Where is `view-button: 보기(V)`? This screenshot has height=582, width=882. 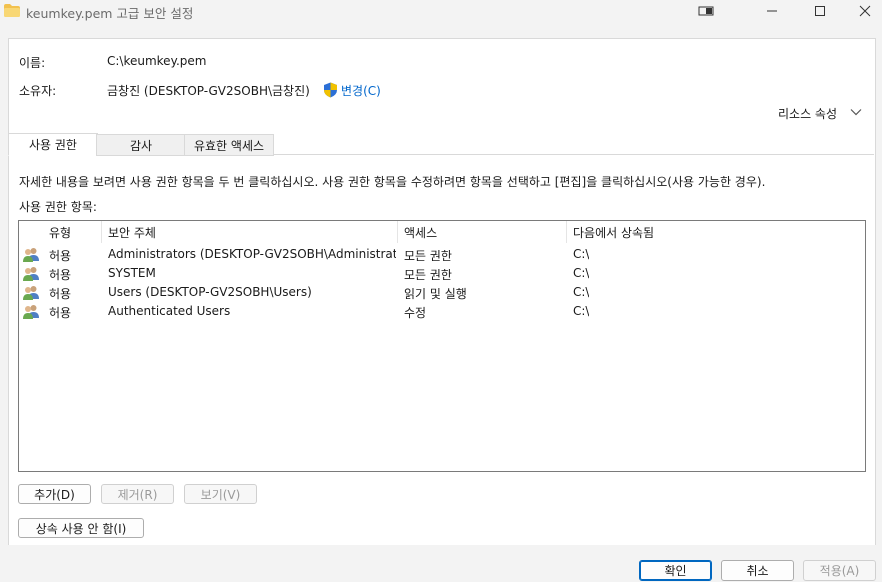 view-button: 보기(V) is located at coordinates (220, 494).